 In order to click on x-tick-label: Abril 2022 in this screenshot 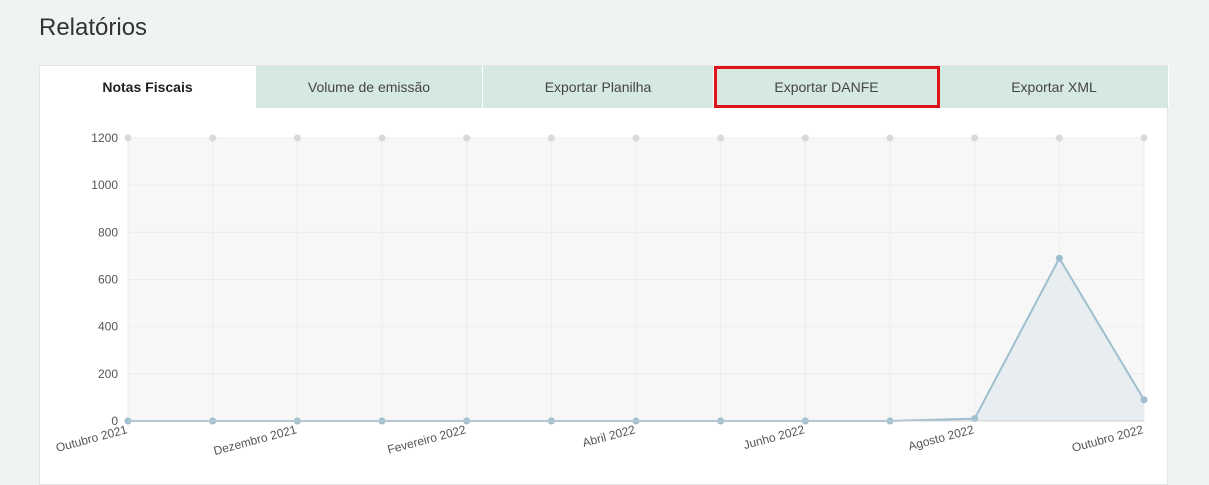, I will do `click(609, 436)`.